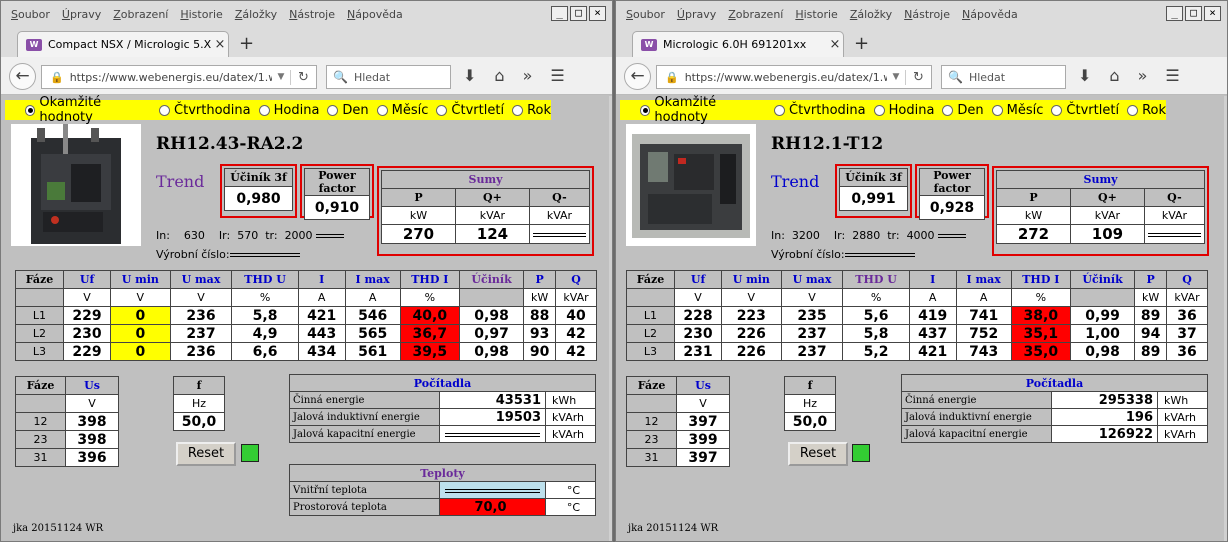 This screenshot has width=1228, height=542. What do you see at coordinates (364, 490) in the screenshot?
I see `cell: Vnitřní teplota` at bounding box center [364, 490].